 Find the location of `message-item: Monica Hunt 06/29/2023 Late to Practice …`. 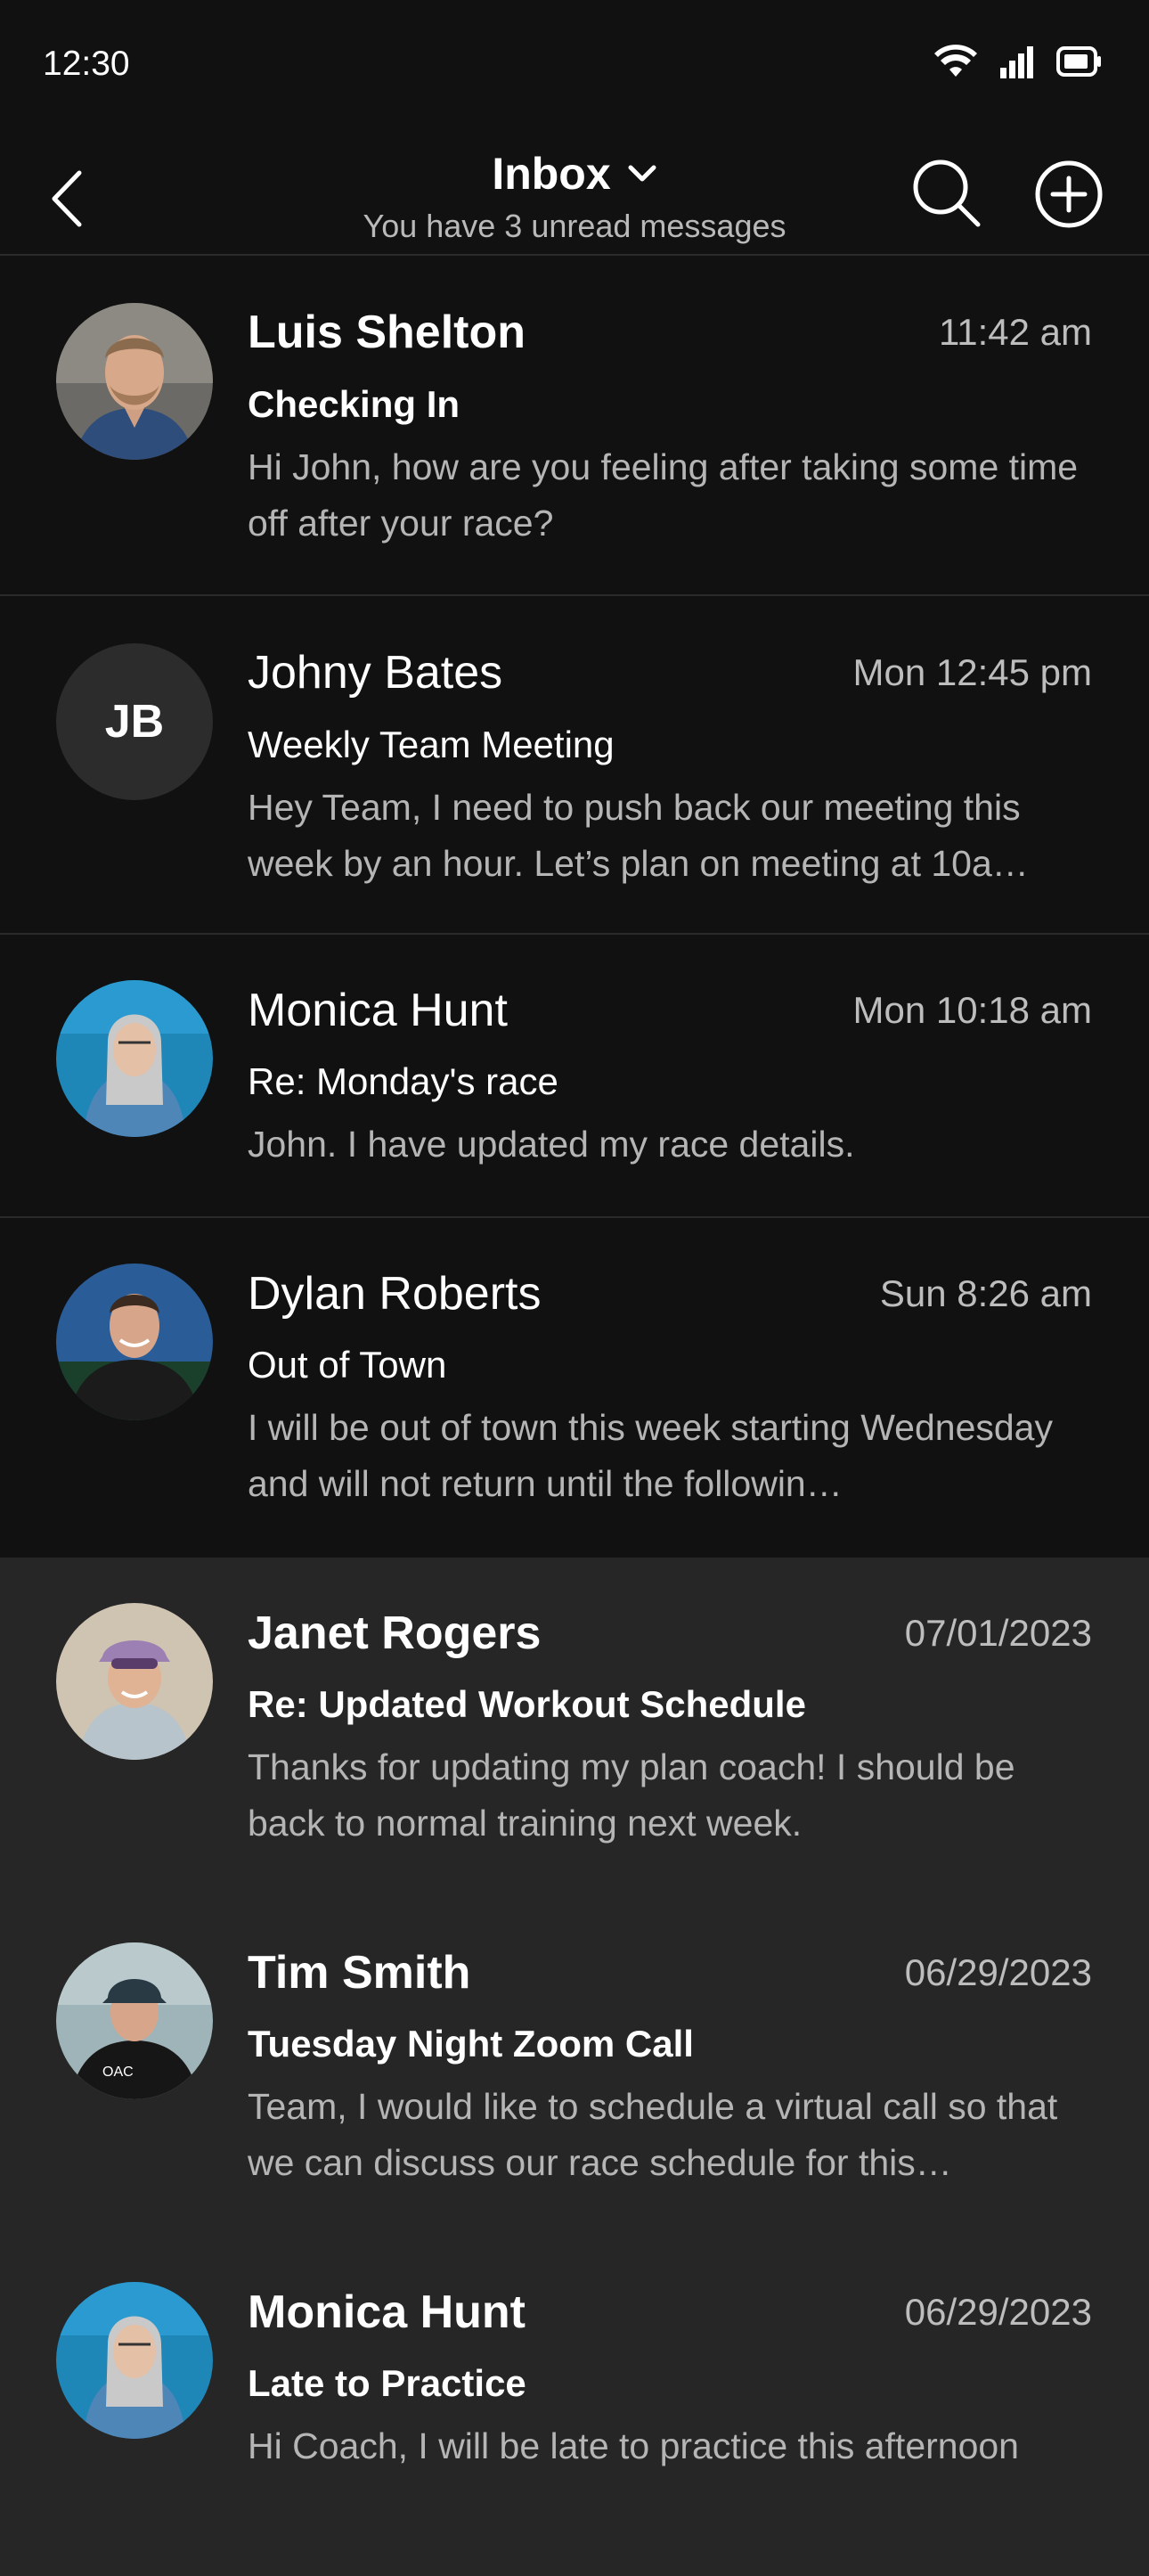

message-item: Monica Hunt 06/29/2023 Late to Practice … is located at coordinates (574, 2406).